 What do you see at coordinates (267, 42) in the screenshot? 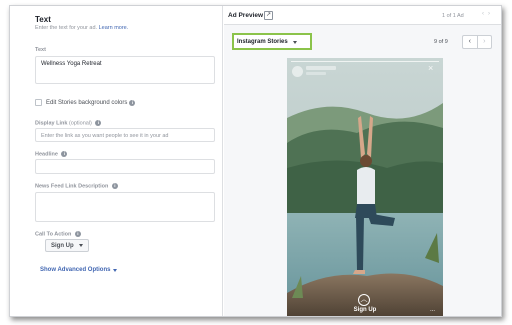
I see `placement-dropdown: Instagram Stories` at bounding box center [267, 42].